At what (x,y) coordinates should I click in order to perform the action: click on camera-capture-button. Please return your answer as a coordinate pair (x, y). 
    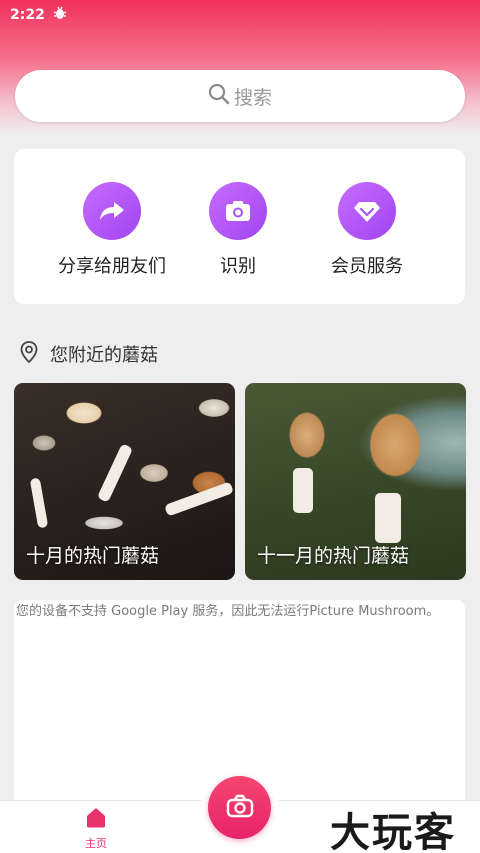
    Looking at the image, I should click on (239, 807).